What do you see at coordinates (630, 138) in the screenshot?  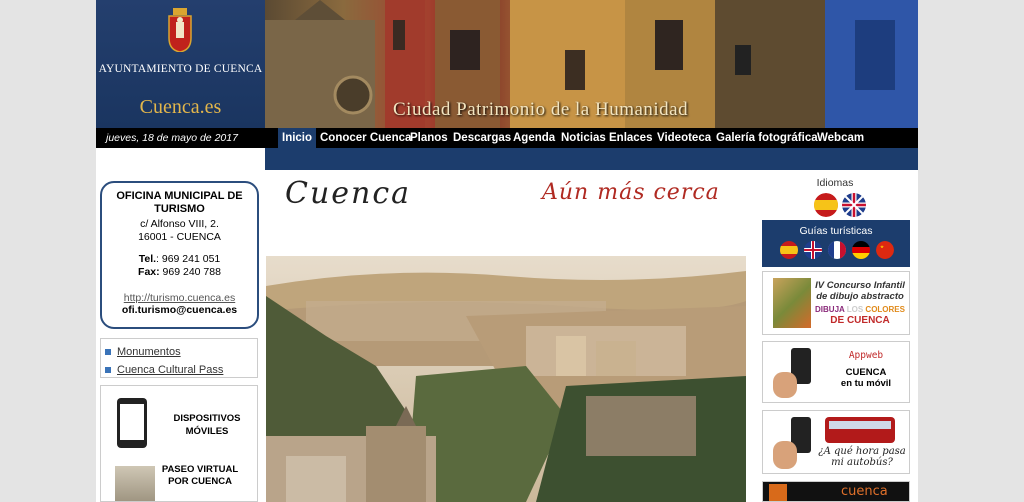 I see `nav-item-enlaces: Enlaces` at bounding box center [630, 138].